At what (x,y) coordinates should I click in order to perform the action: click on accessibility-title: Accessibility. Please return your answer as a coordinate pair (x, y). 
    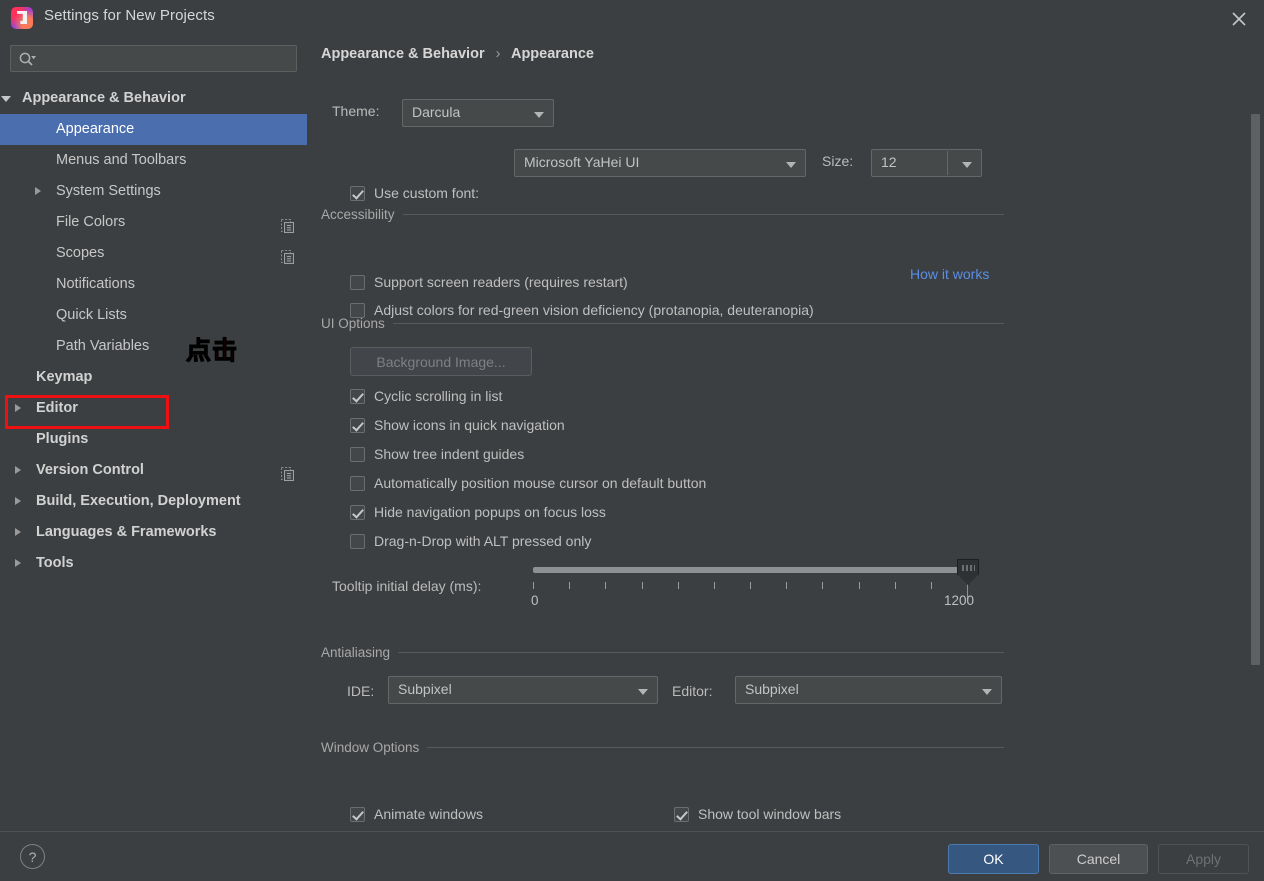
    Looking at the image, I should click on (358, 214).